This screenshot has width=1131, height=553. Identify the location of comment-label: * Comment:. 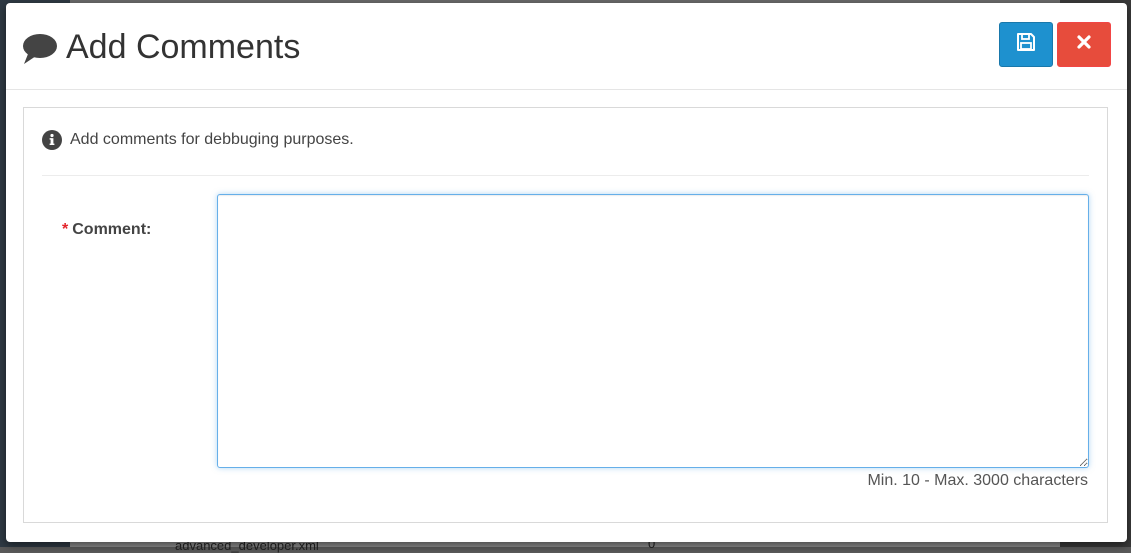
(106, 230).